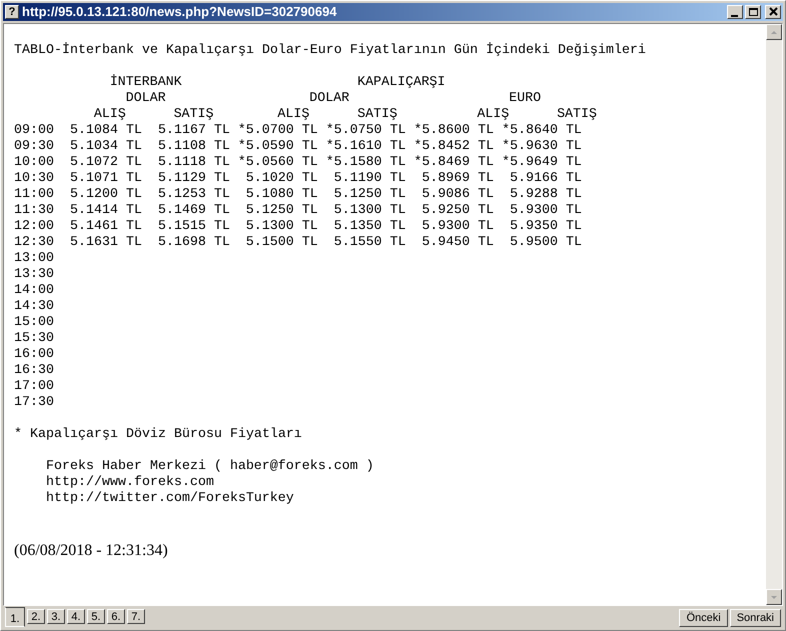 Image resolution: width=786 pixels, height=631 pixels. What do you see at coordinates (12, 12) in the screenshot?
I see `help-icon: ?` at bounding box center [12, 12].